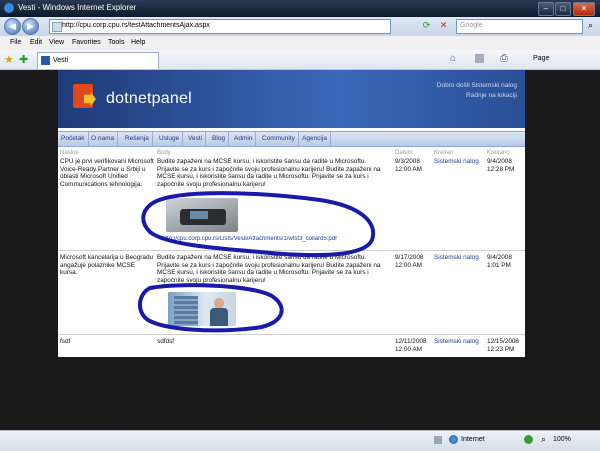  Describe the element at coordinates (453, 439) in the screenshot. I see `globe-icon` at that location.